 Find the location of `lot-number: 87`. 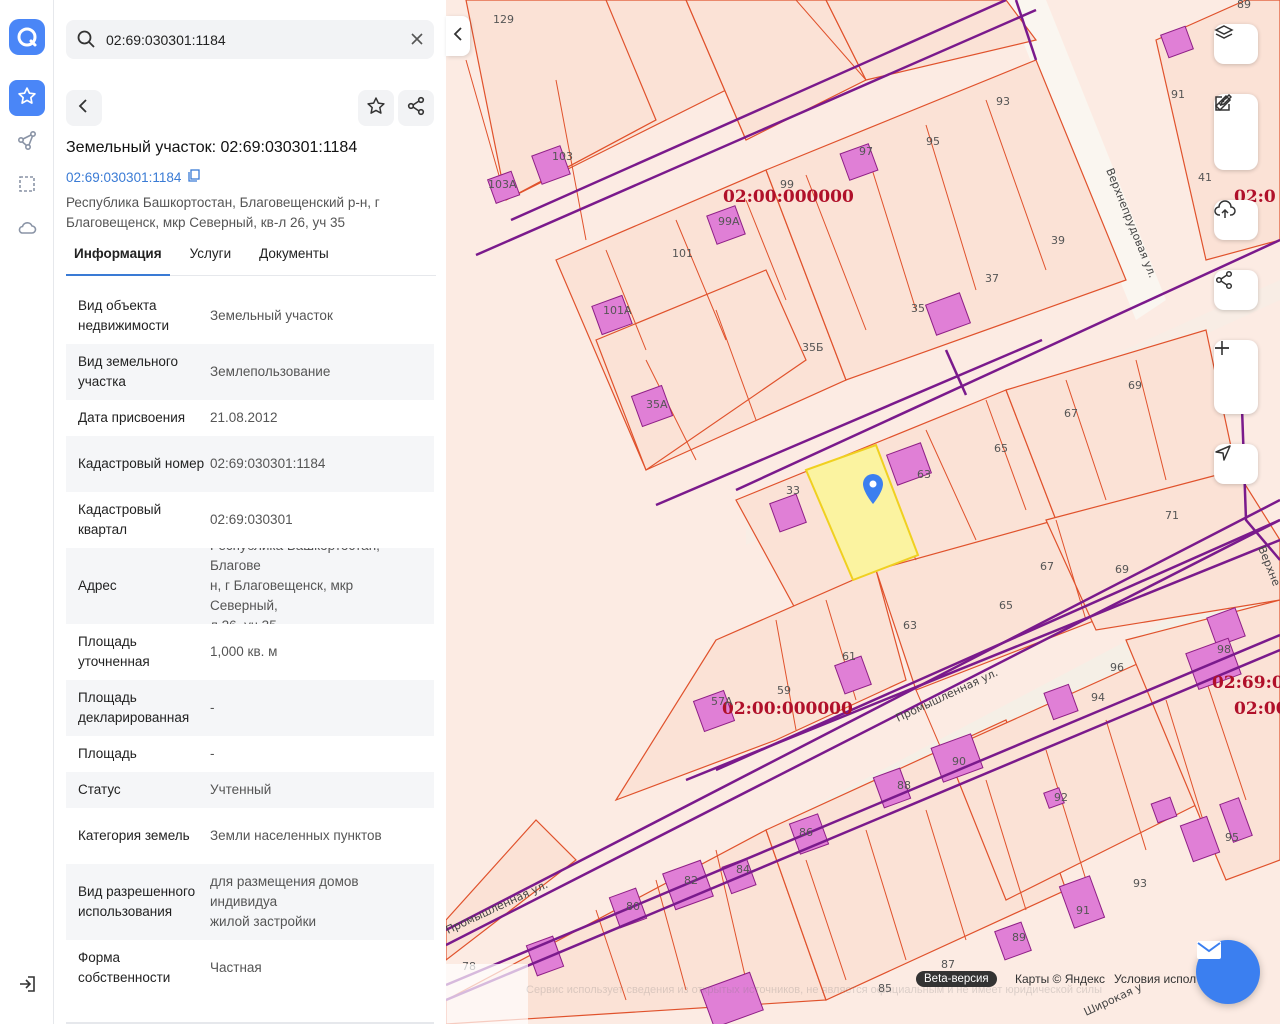

lot-number: 87 is located at coordinates (948, 964).